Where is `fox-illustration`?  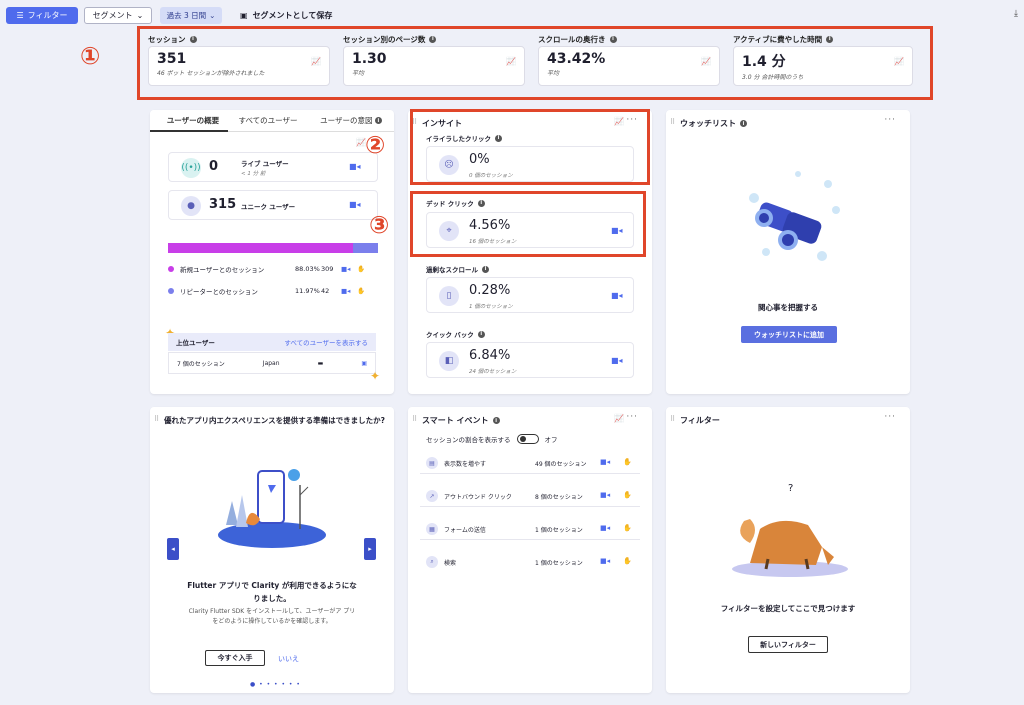
fox-illustration is located at coordinates (790, 548).